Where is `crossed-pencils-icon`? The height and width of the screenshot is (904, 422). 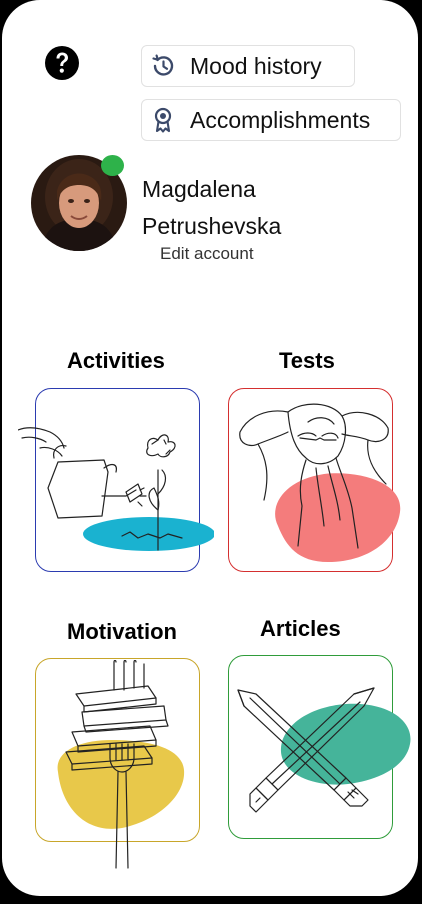 crossed-pencils-icon is located at coordinates (324, 750).